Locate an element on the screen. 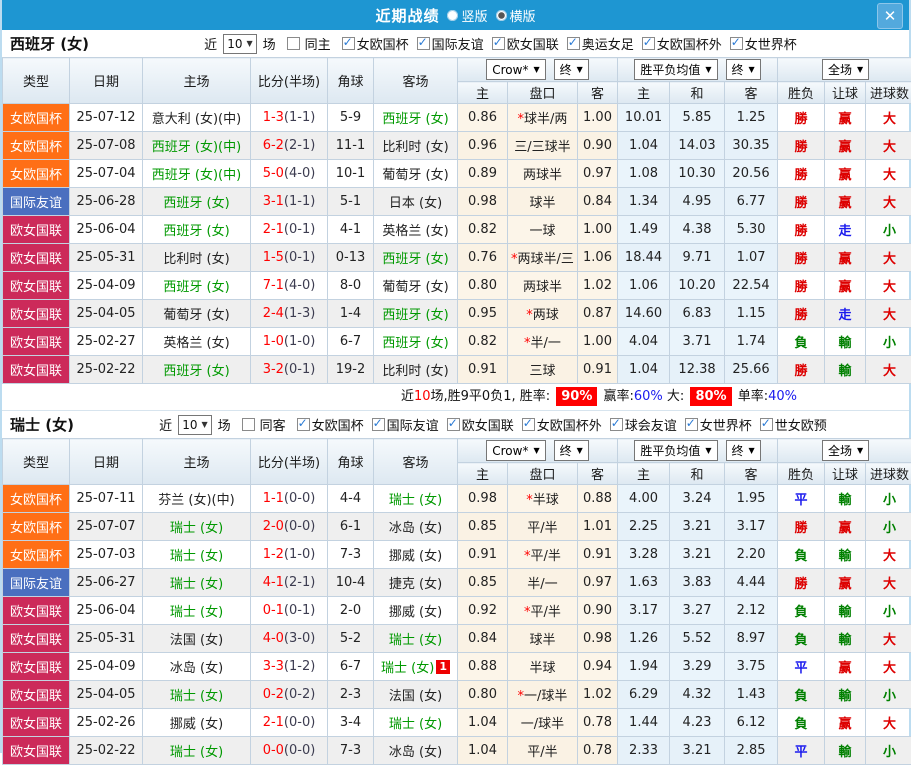 The image size is (911, 765). competition-label: 女欧国杯 is located at coordinates (338, 424).